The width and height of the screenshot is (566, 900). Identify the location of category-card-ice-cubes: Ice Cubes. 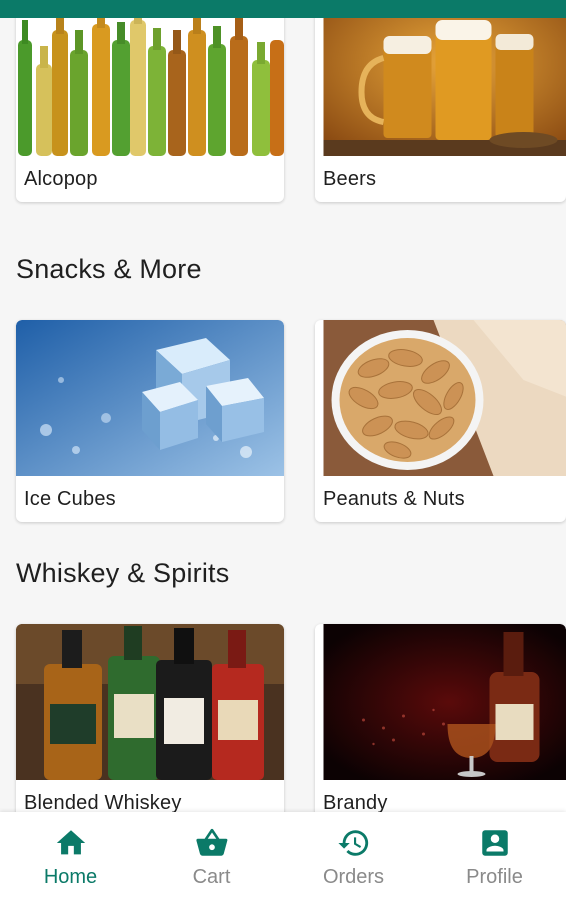
(150, 421).